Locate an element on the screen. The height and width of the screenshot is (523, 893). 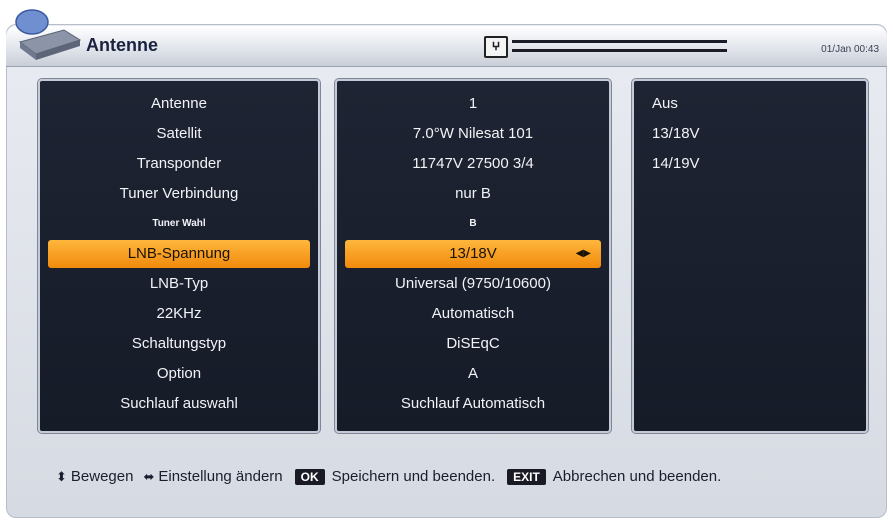
setting-value-text: nur B is located at coordinates (473, 193).